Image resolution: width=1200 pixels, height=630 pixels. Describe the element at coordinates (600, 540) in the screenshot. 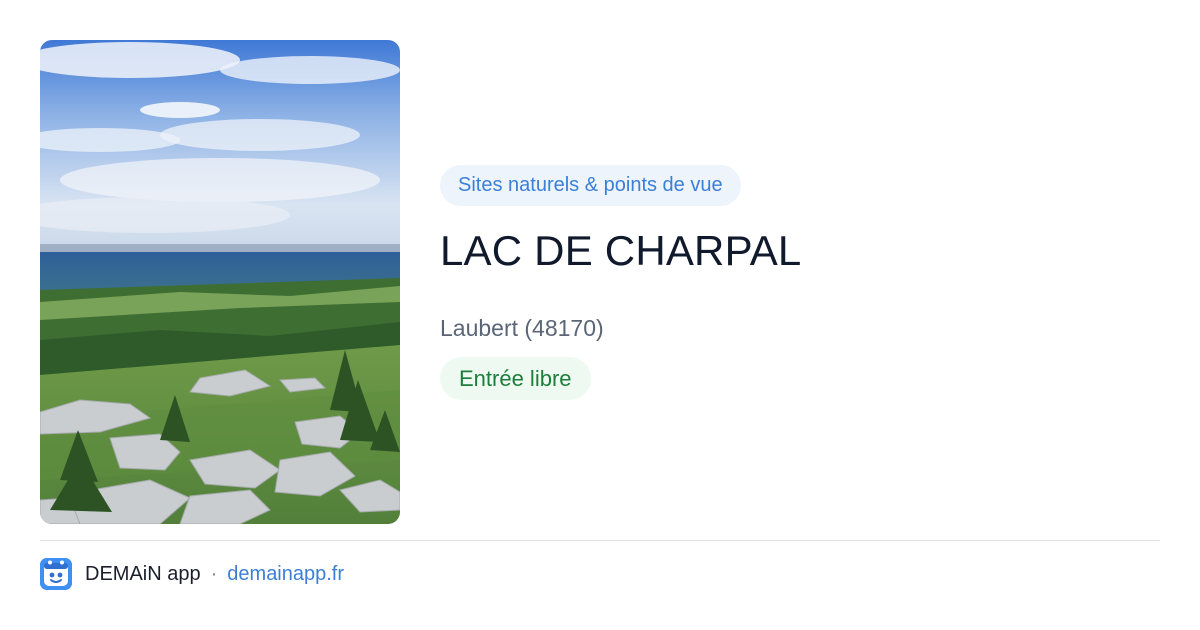

I see `footer-divider` at that location.